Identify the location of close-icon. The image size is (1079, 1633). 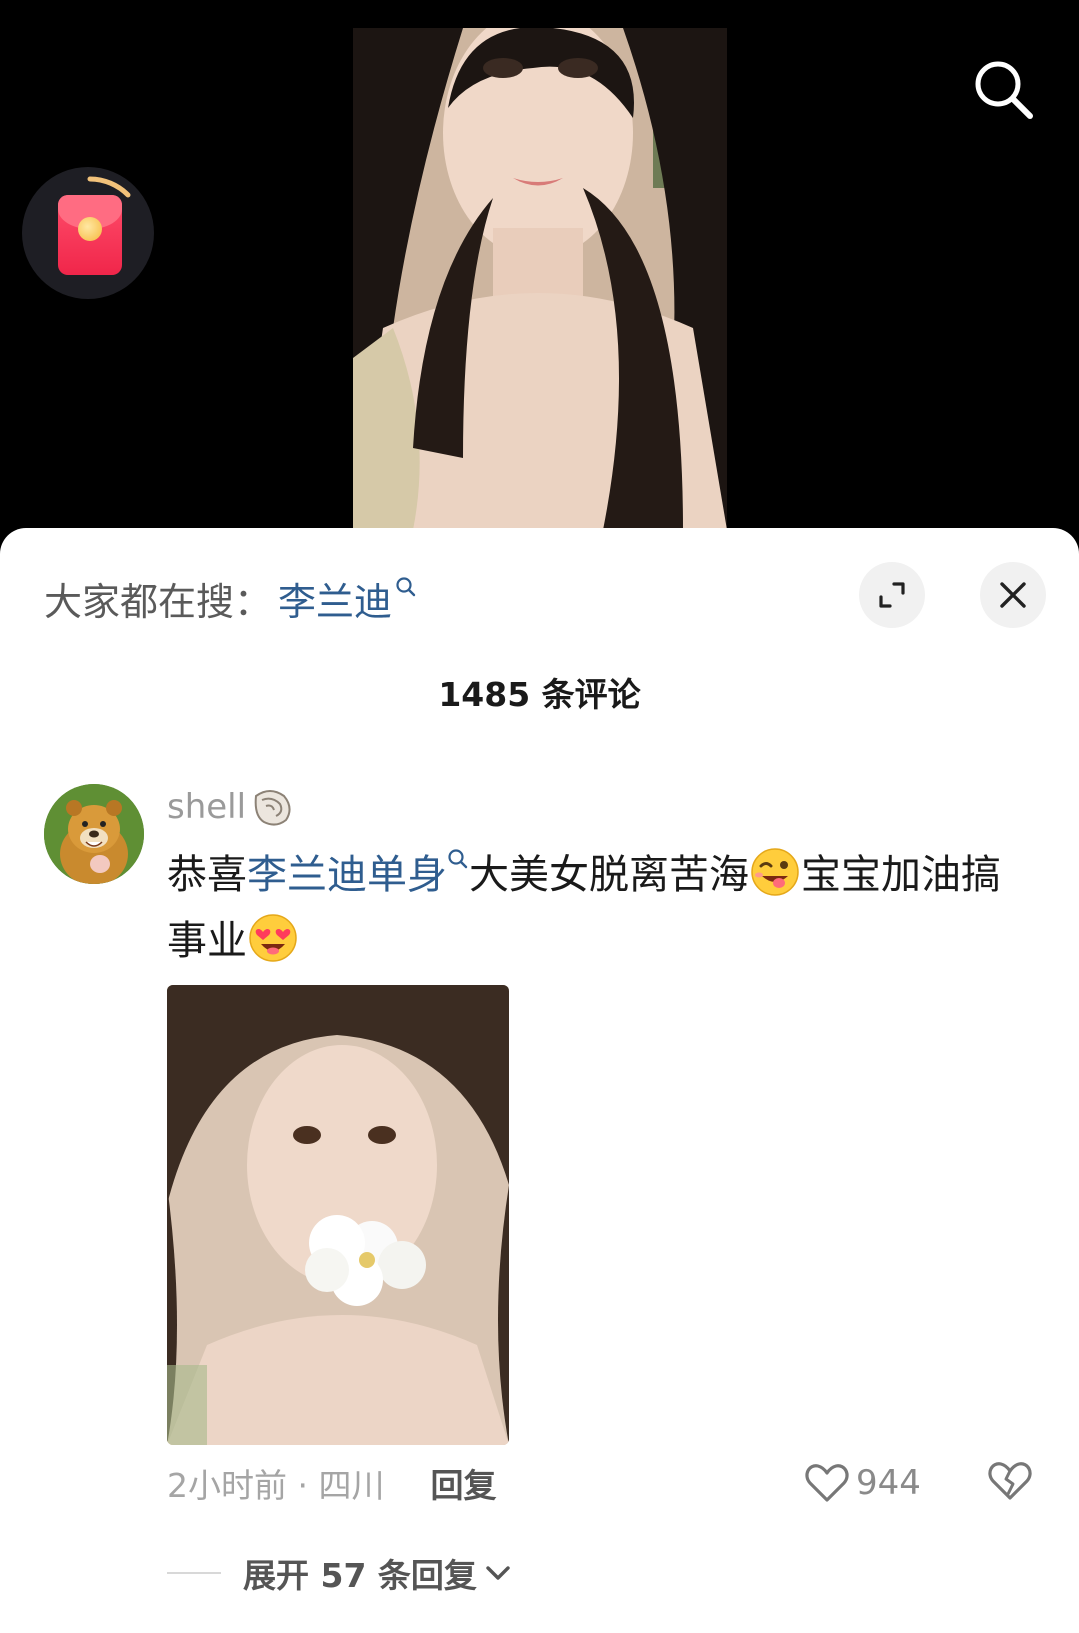
(1013, 595).